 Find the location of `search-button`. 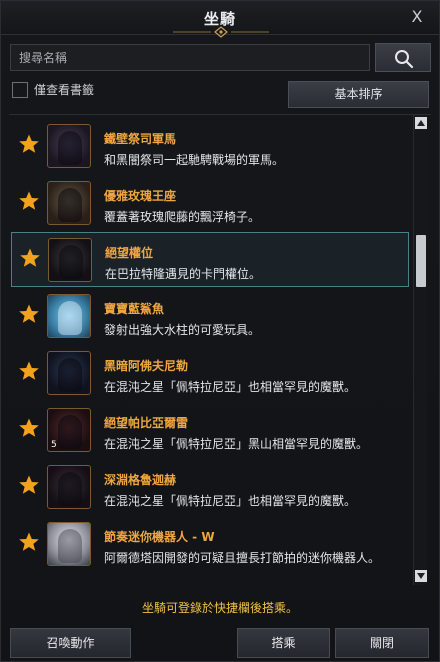

search-button is located at coordinates (403, 57).